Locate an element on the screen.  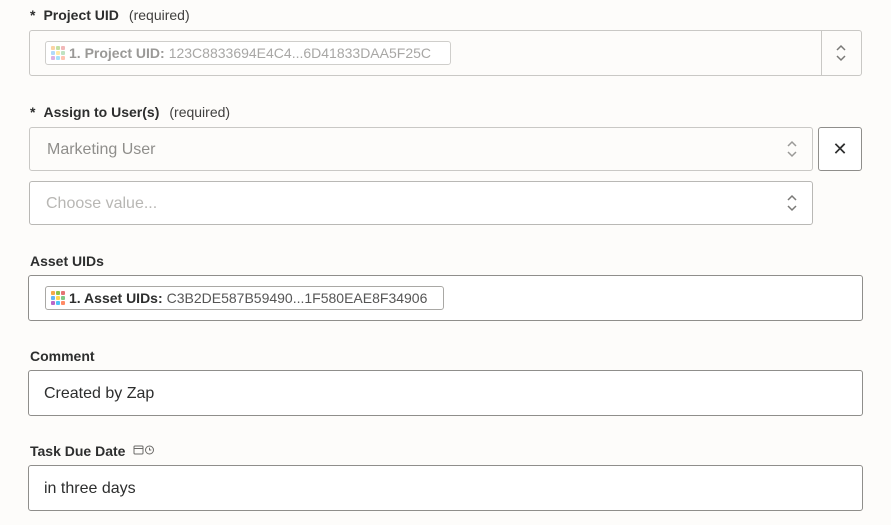
asset-uids-pill-key: 1. Asset UIDs: is located at coordinates (116, 298).